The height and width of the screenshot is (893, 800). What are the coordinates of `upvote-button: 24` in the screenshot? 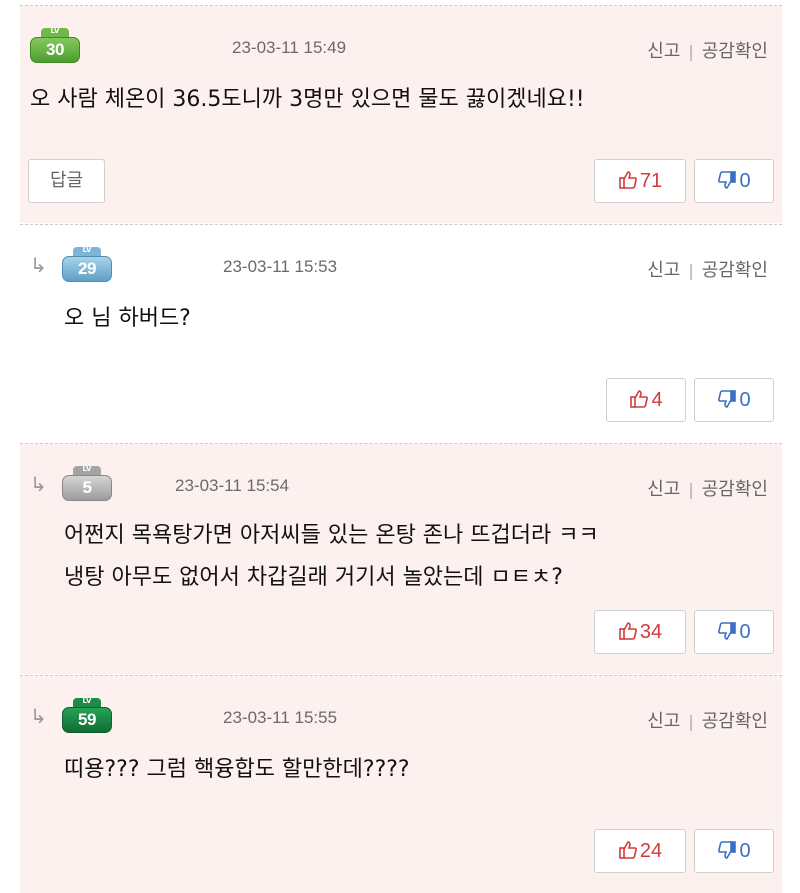 It's located at (640, 851).